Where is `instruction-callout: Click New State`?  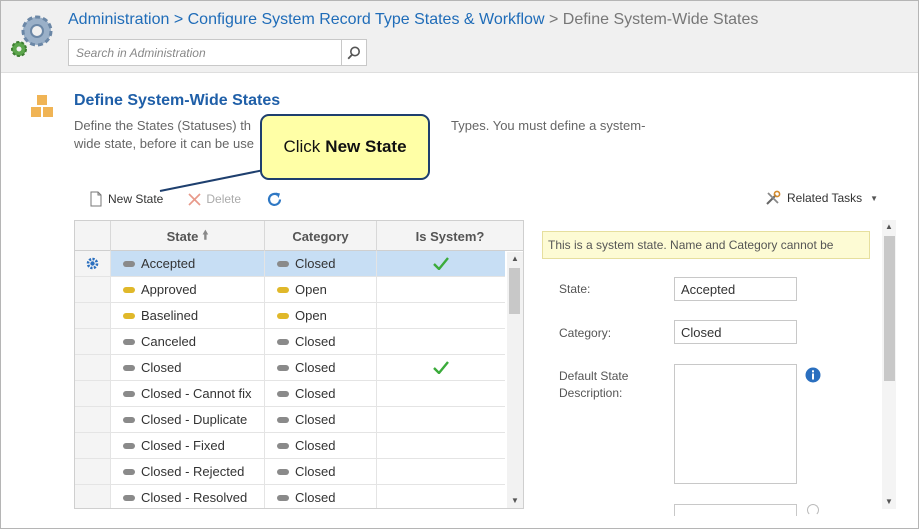
instruction-callout: Click New State is located at coordinates (345, 147).